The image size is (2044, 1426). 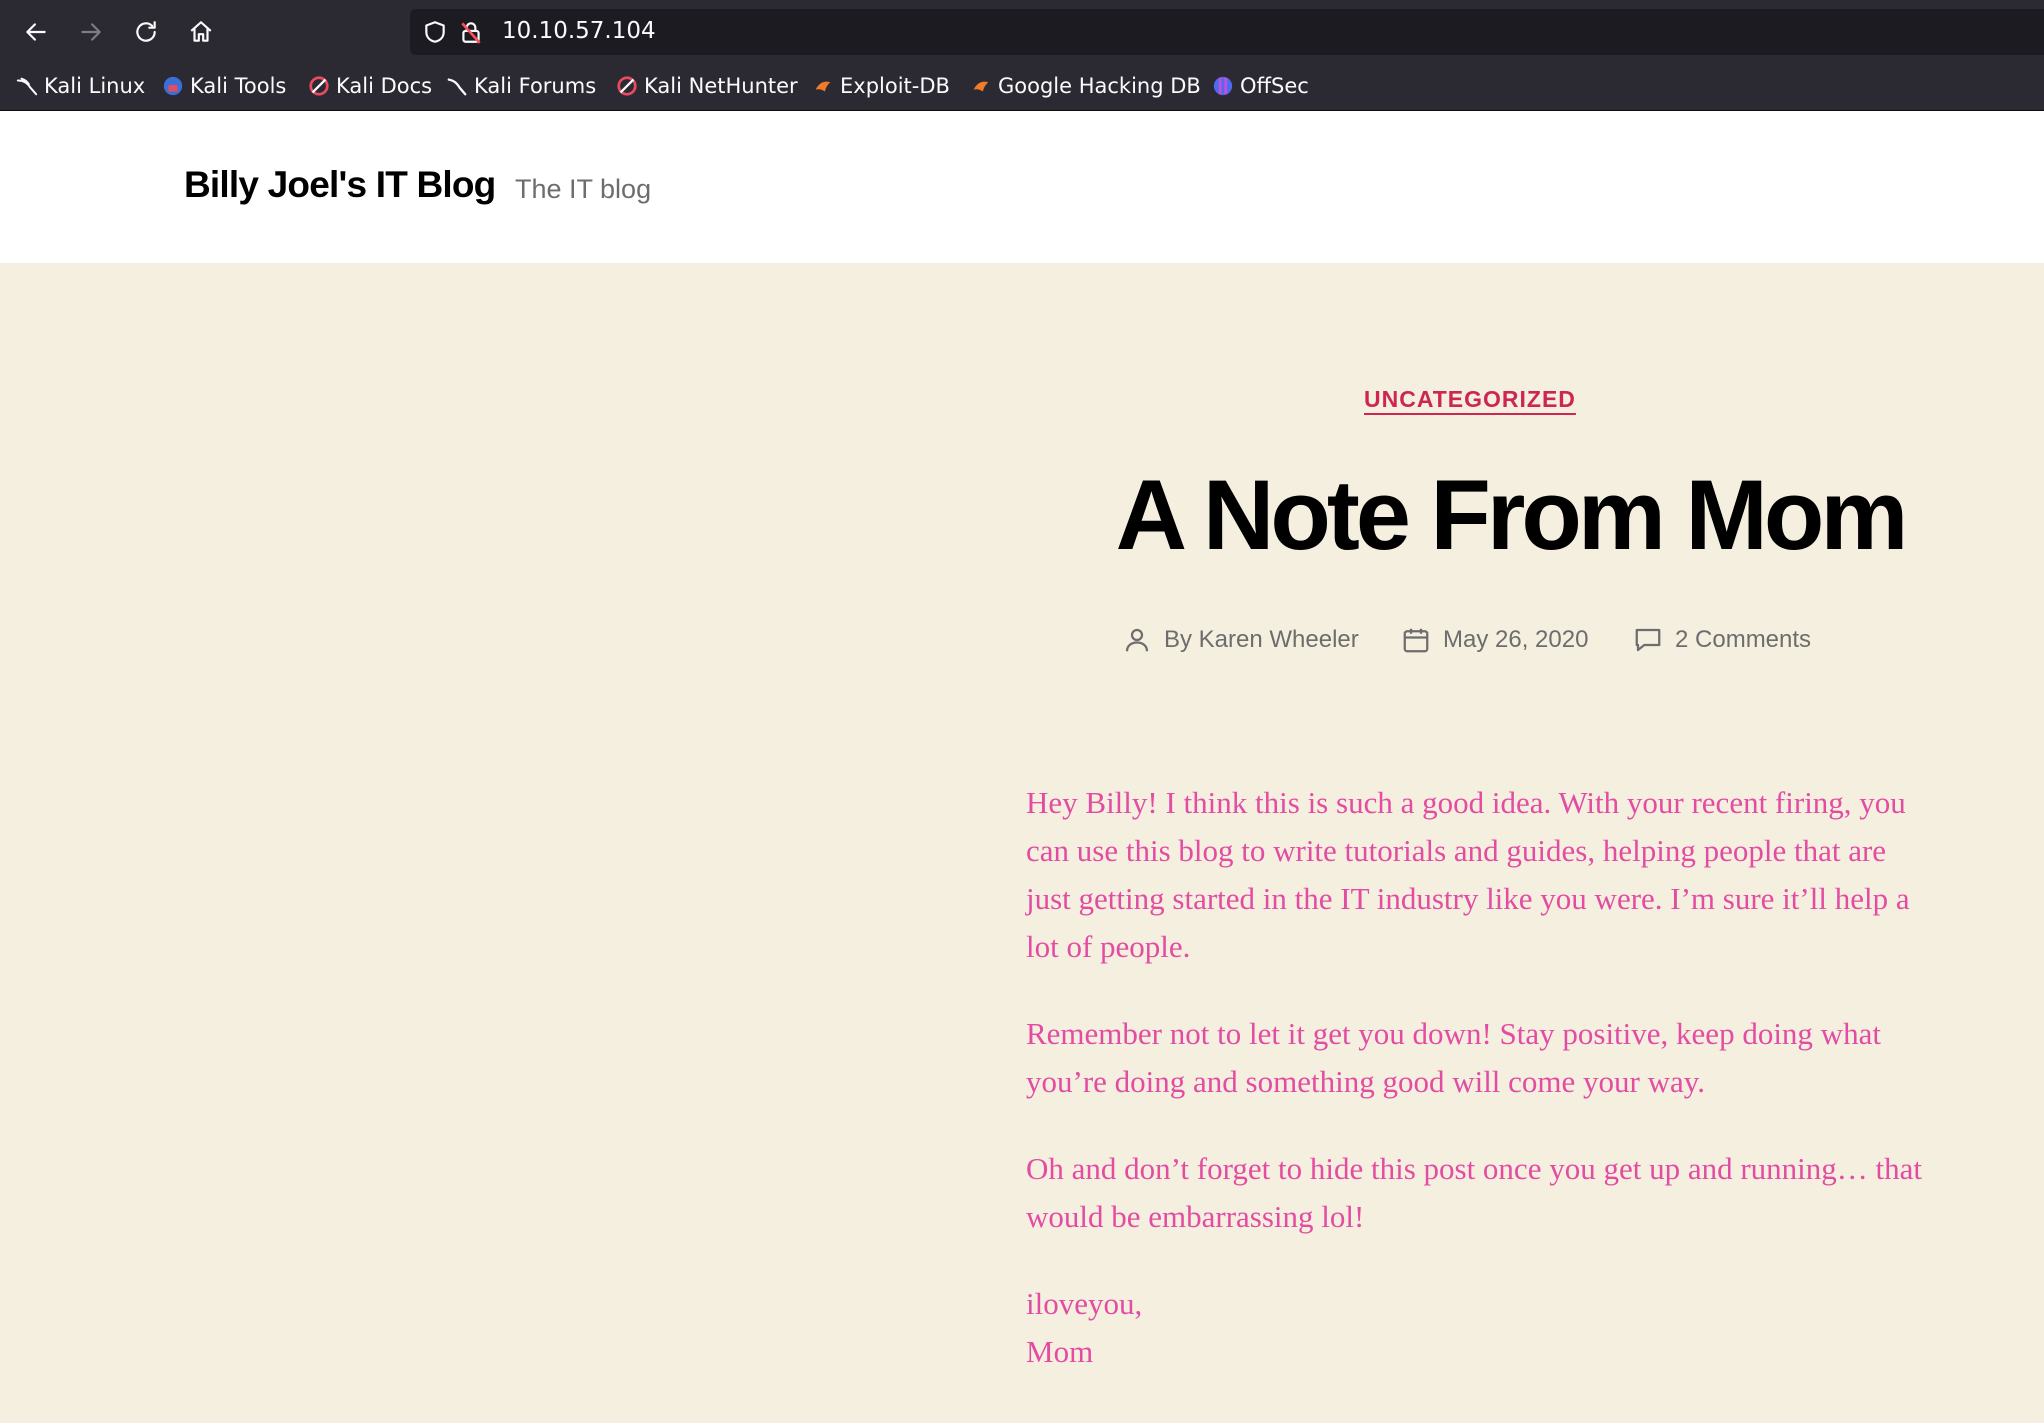 I want to click on kali-dragon-icon, so click(x=27, y=86).